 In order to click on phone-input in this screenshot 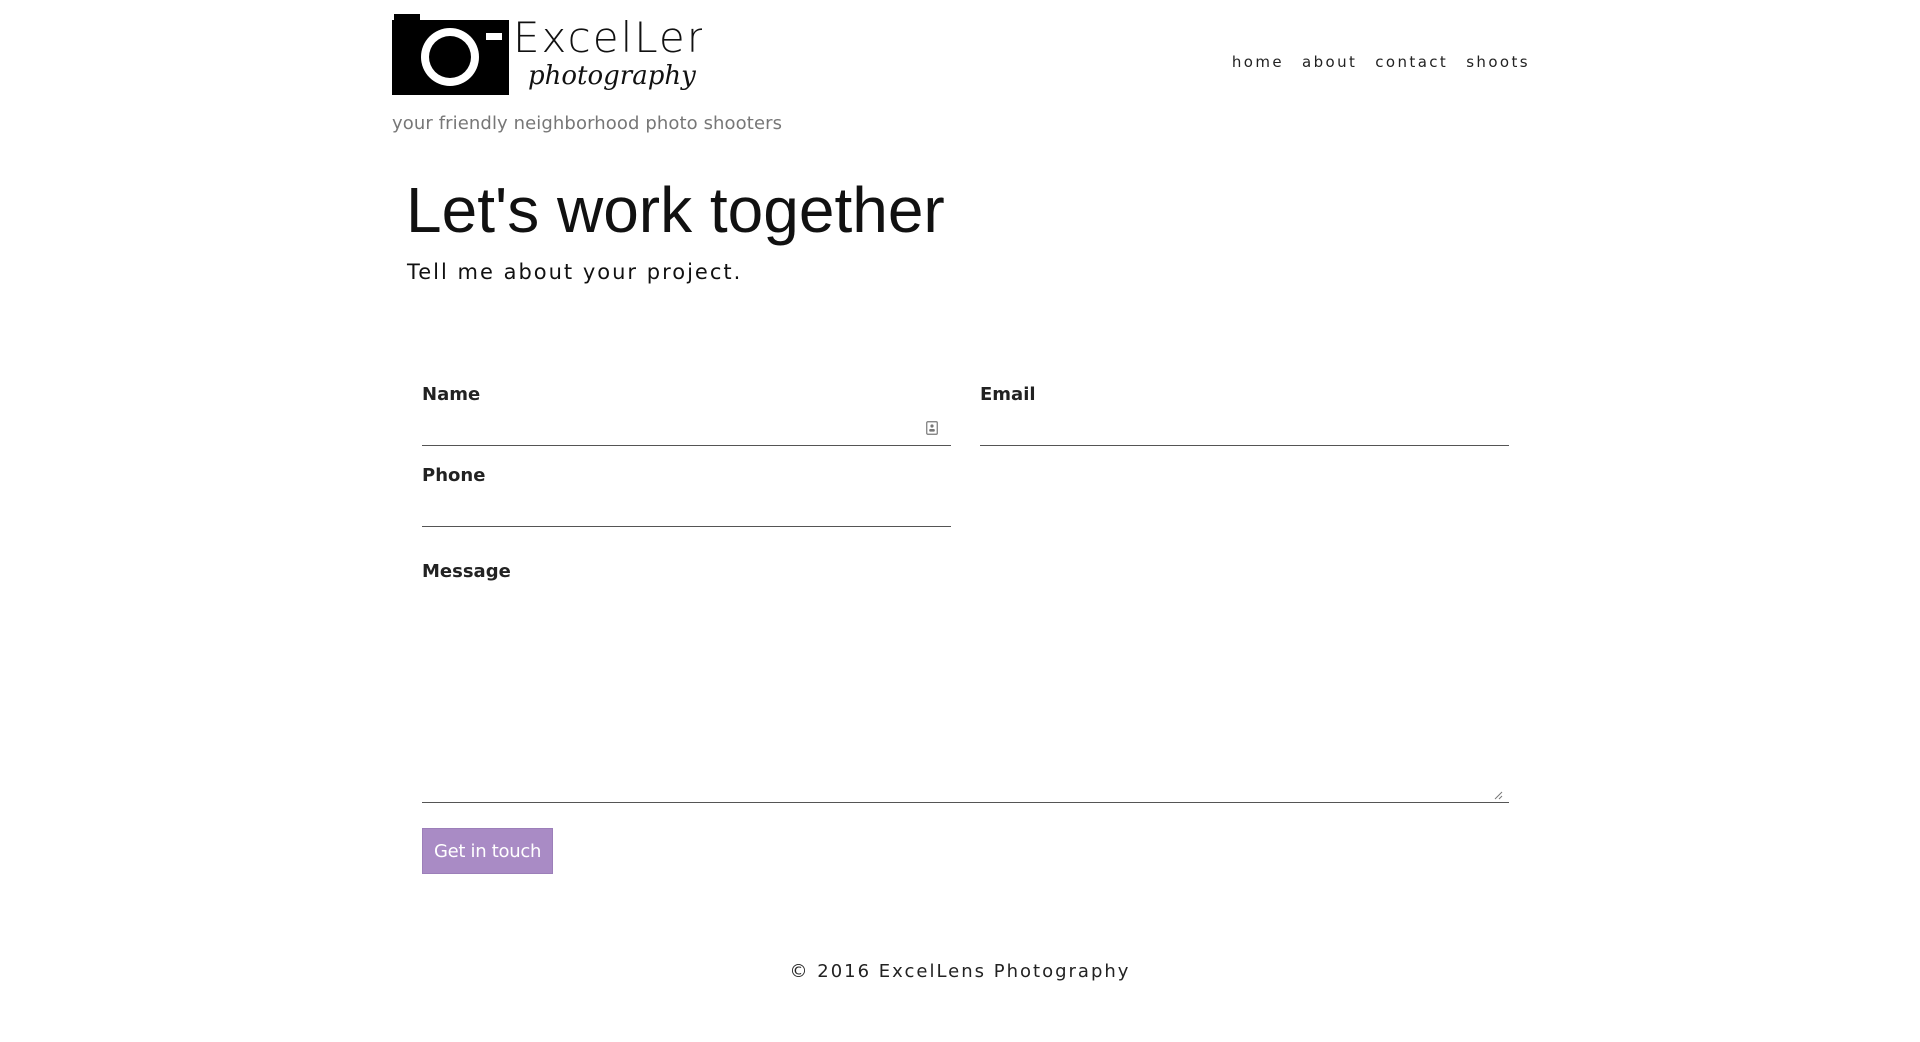, I will do `click(686, 510)`.